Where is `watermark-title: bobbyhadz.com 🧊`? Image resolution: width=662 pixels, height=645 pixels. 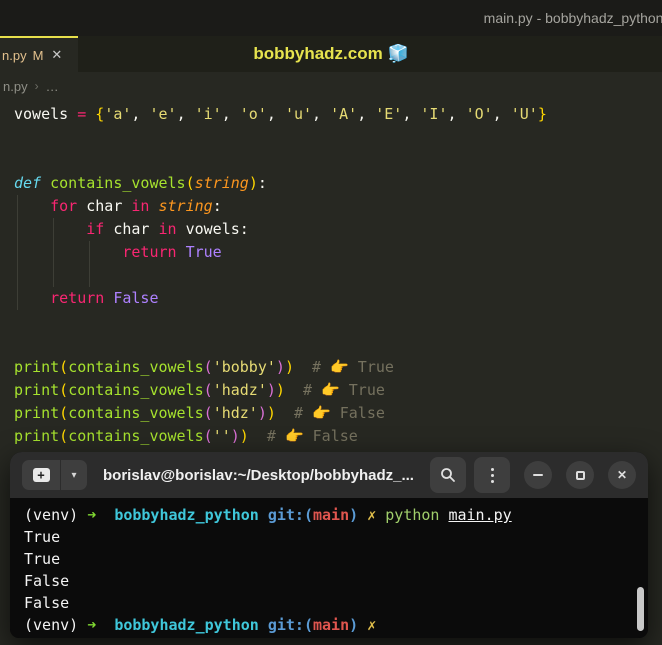
watermark-title: bobbyhadz.com 🧊 is located at coordinates (331, 53).